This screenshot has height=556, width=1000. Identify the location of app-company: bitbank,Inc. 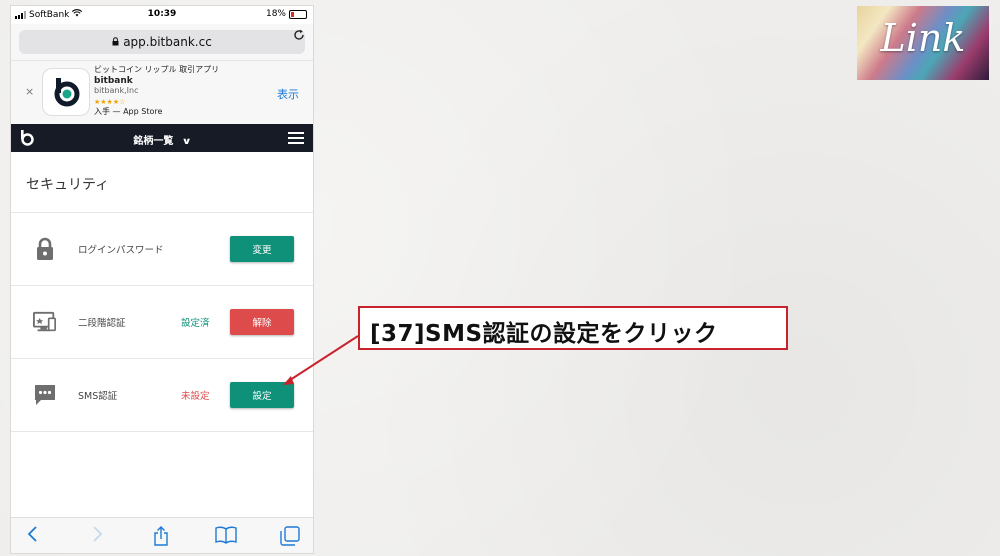
(116, 90).